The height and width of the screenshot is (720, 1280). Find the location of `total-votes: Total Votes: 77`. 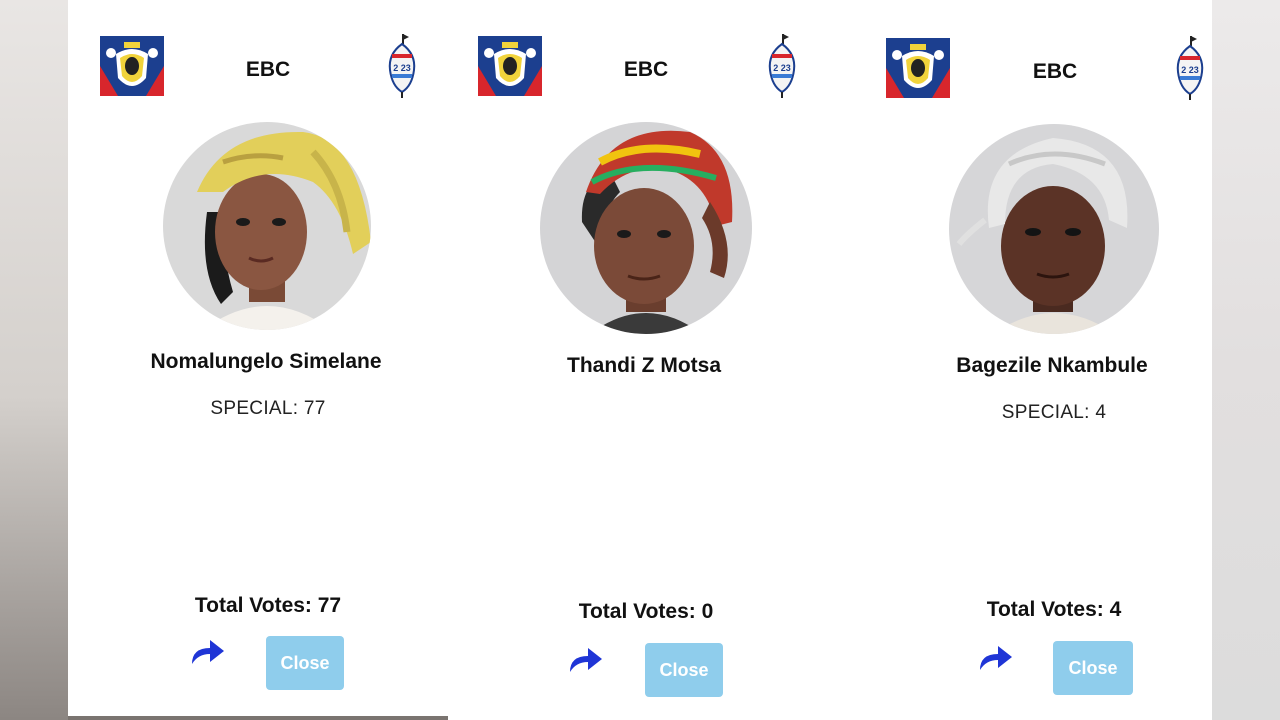

total-votes: Total Votes: 77 is located at coordinates (268, 605).